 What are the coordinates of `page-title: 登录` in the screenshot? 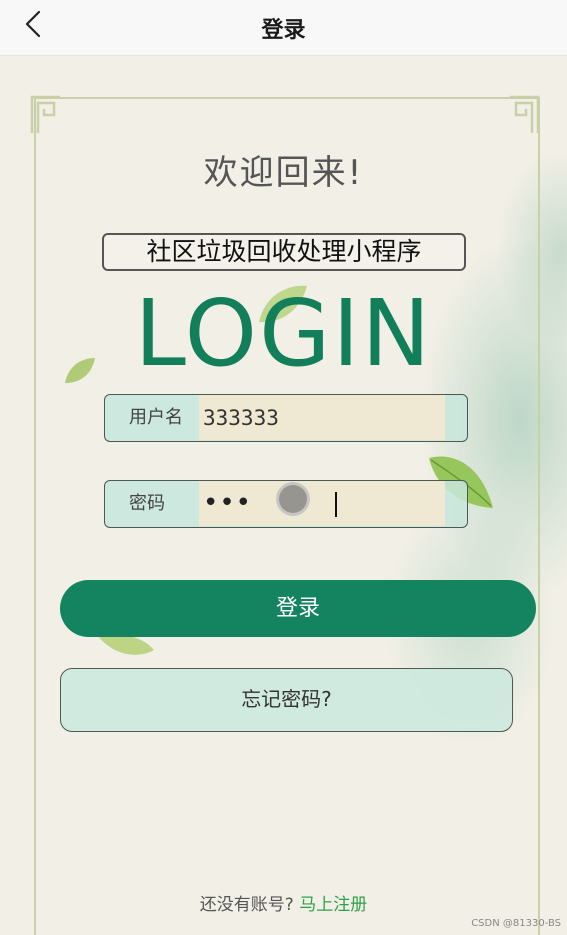 It's located at (283, 30).